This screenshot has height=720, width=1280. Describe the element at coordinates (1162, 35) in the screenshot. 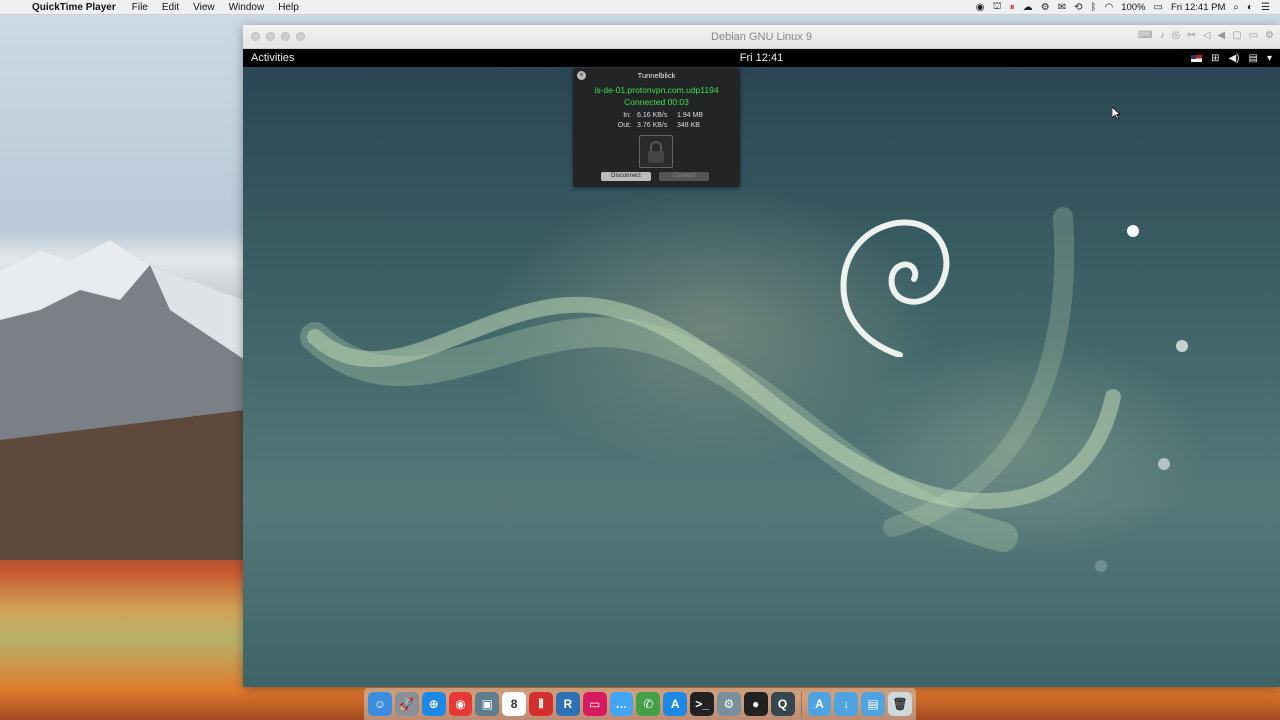

I see `microphone-icon: ♪` at that location.